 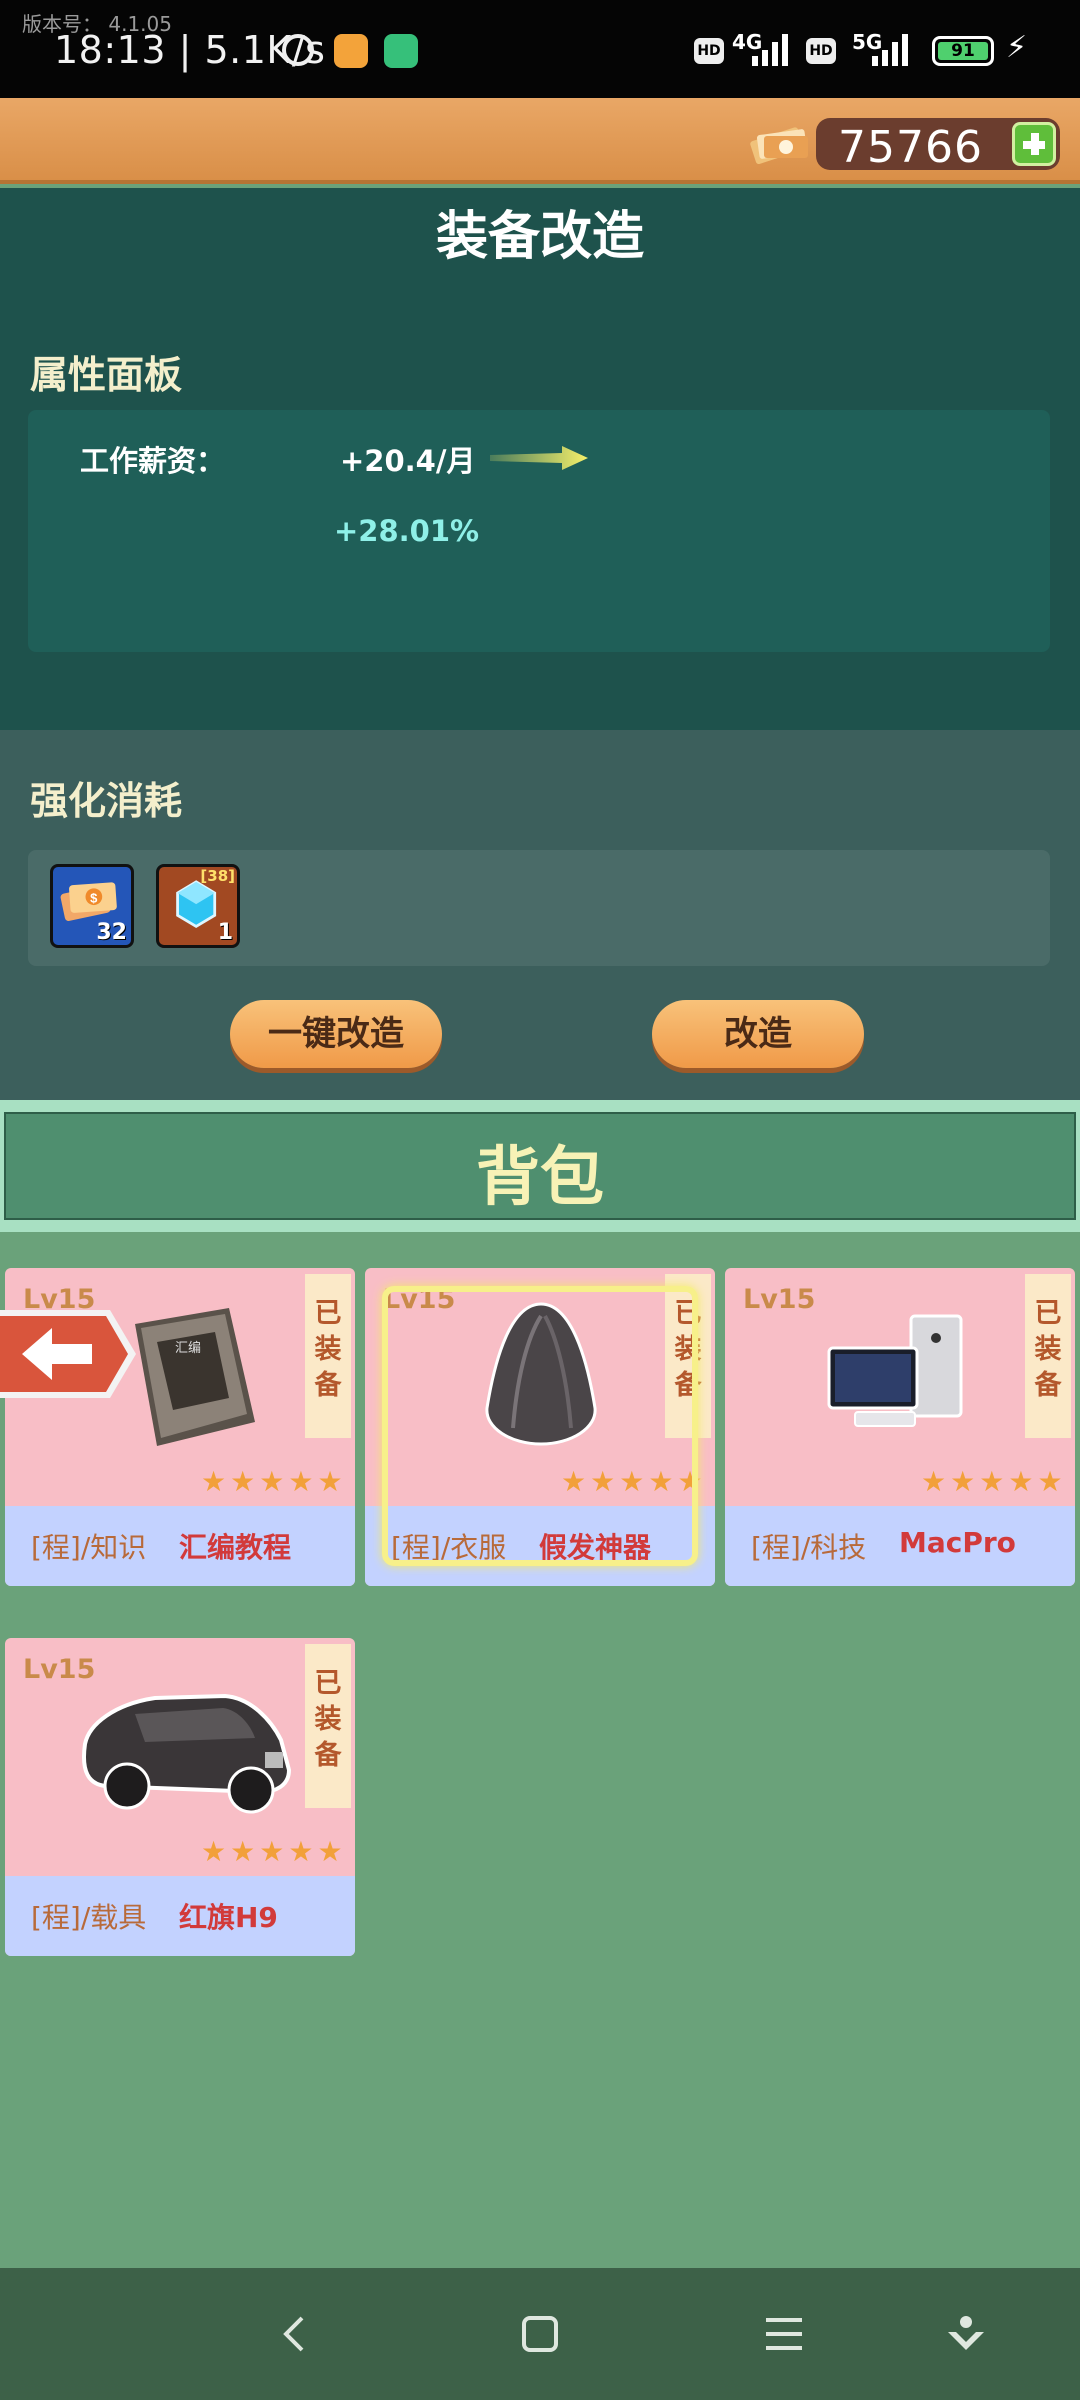 What do you see at coordinates (539, 531) in the screenshot?
I see `attribute-panel: 工作薪资： +20.4/月 +28.01%` at bounding box center [539, 531].